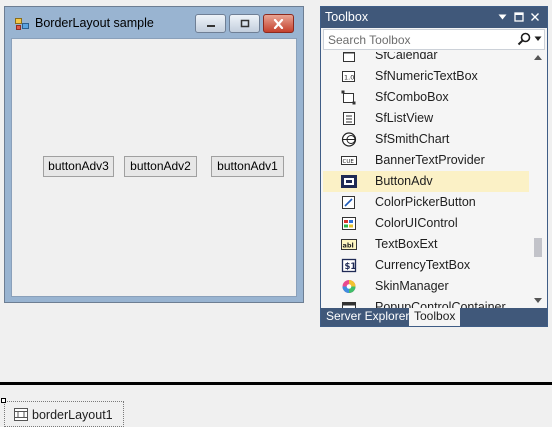 The image size is (552, 427). I want to click on border-layout-icon, so click(21, 414).